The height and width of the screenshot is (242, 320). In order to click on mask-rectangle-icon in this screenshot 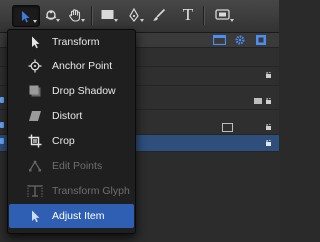, I will do `click(222, 14)`.